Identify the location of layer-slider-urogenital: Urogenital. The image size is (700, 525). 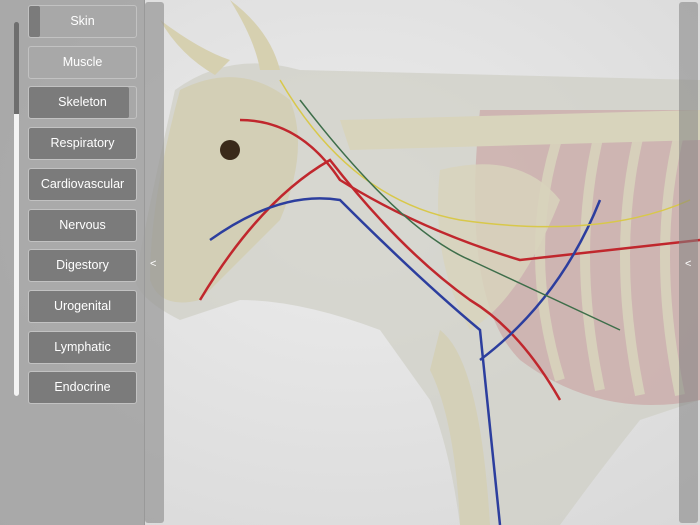
(82, 306).